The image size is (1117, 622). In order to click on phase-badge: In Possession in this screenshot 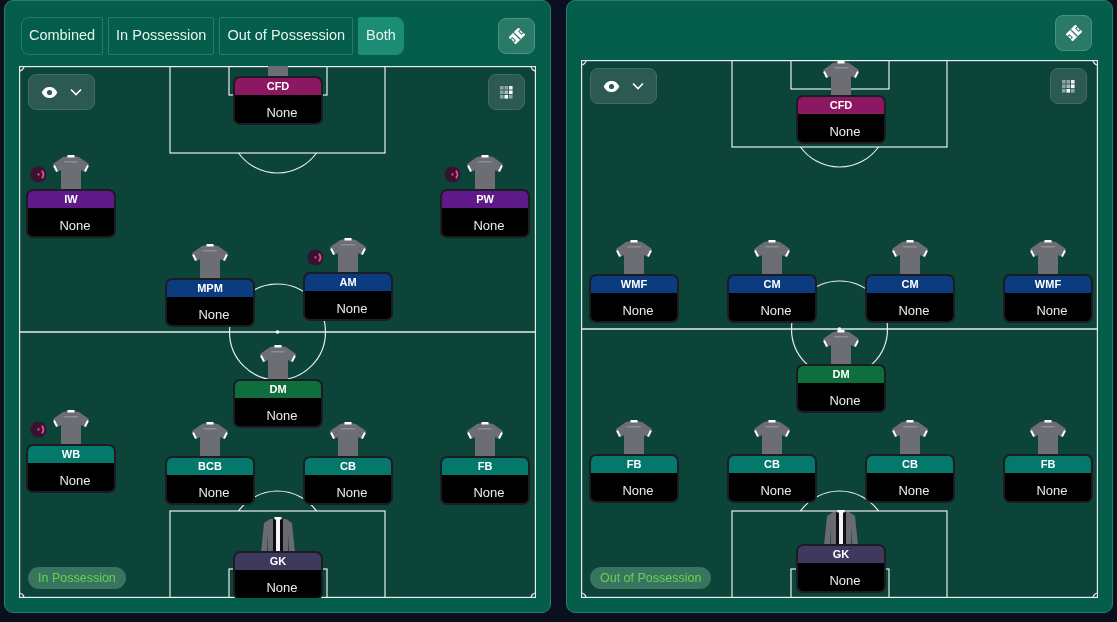, I will do `click(77, 578)`.